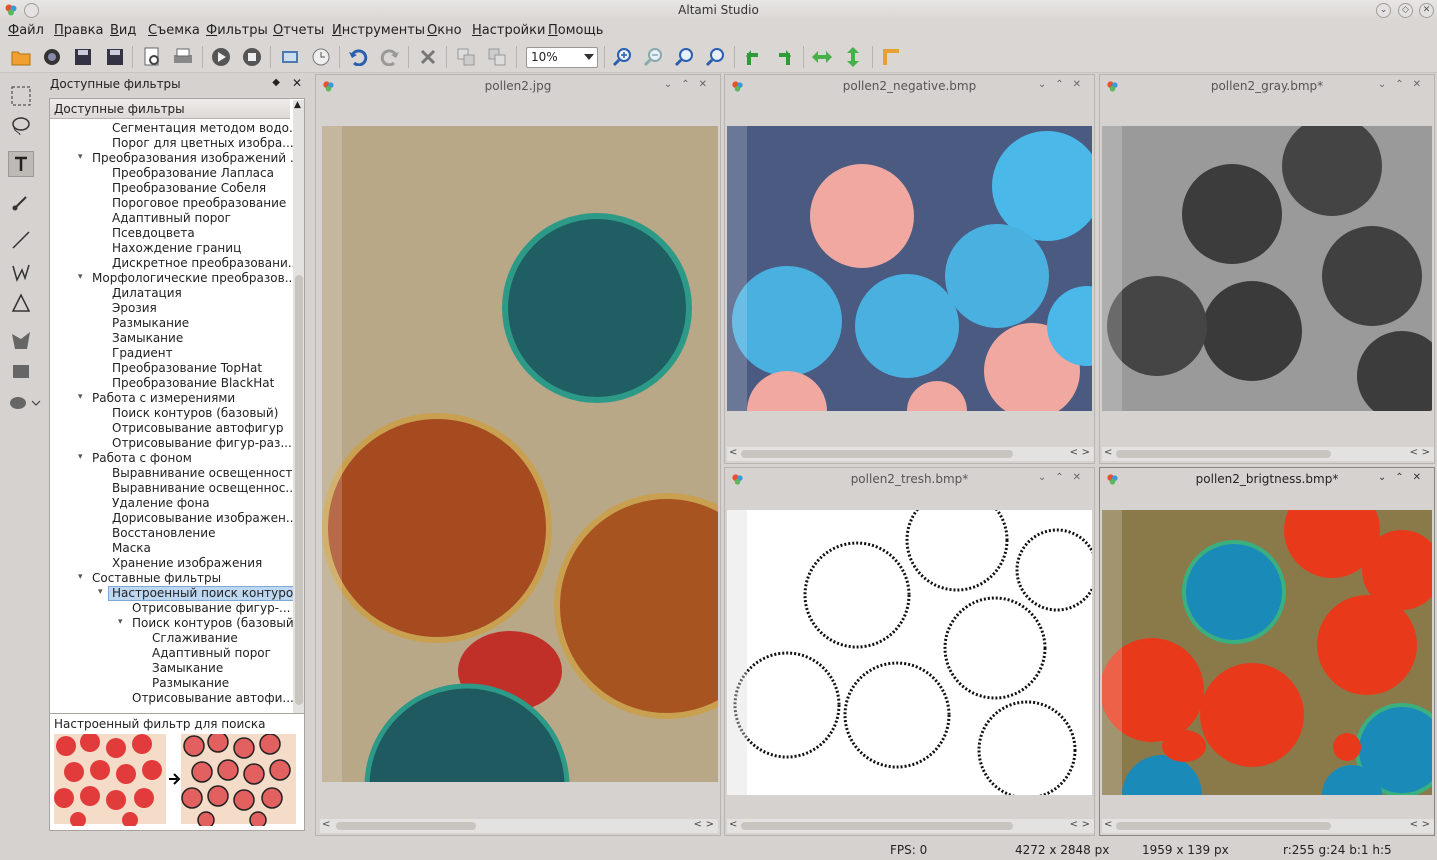  What do you see at coordinates (21, 303) in the screenshot?
I see `angle-tool-icon` at bounding box center [21, 303].